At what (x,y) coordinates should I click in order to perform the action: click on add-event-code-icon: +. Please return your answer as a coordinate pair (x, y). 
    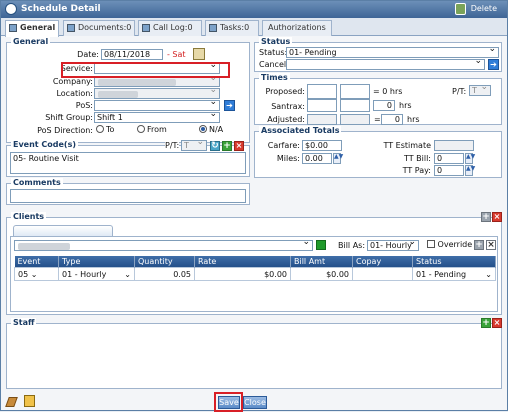
    Looking at the image, I should click on (227, 146).